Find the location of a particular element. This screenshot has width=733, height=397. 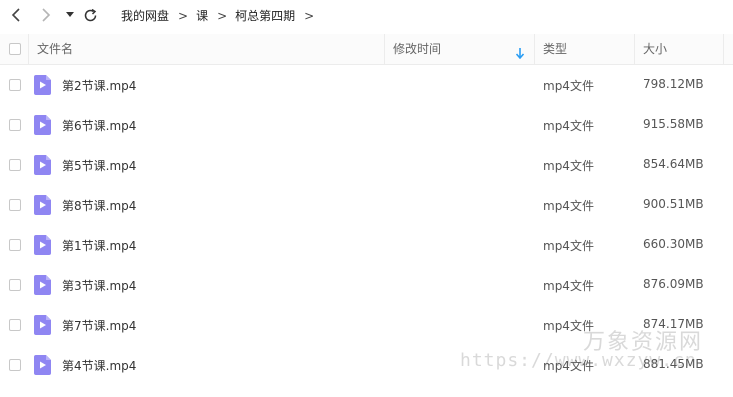

file-size: 915.58MB is located at coordinates (673, 124).